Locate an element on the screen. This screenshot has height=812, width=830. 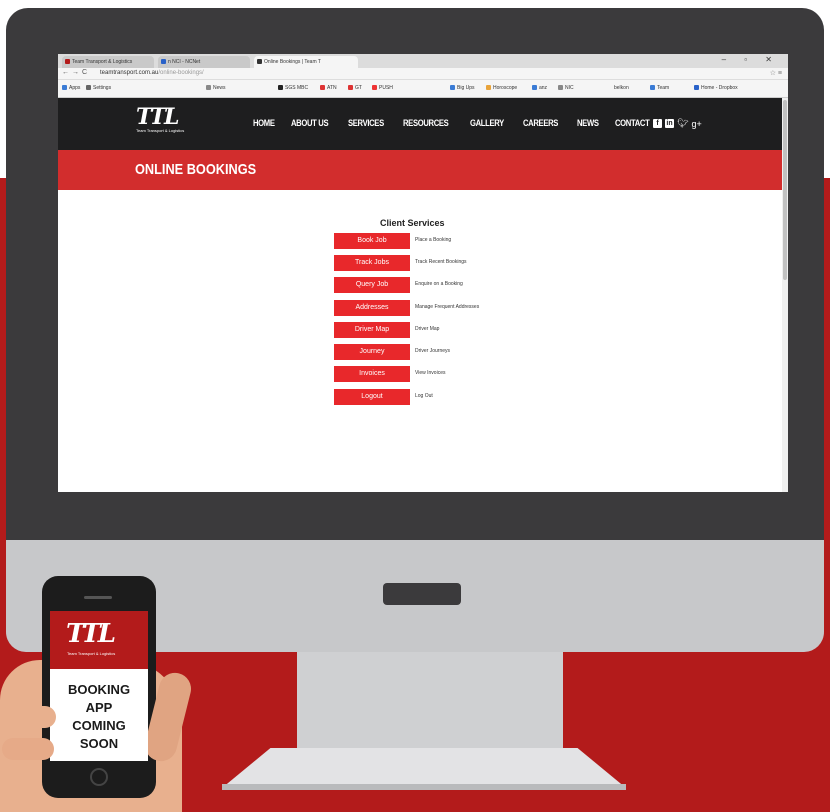
book-job-button: Book Job is located at coordinates (372, 241).